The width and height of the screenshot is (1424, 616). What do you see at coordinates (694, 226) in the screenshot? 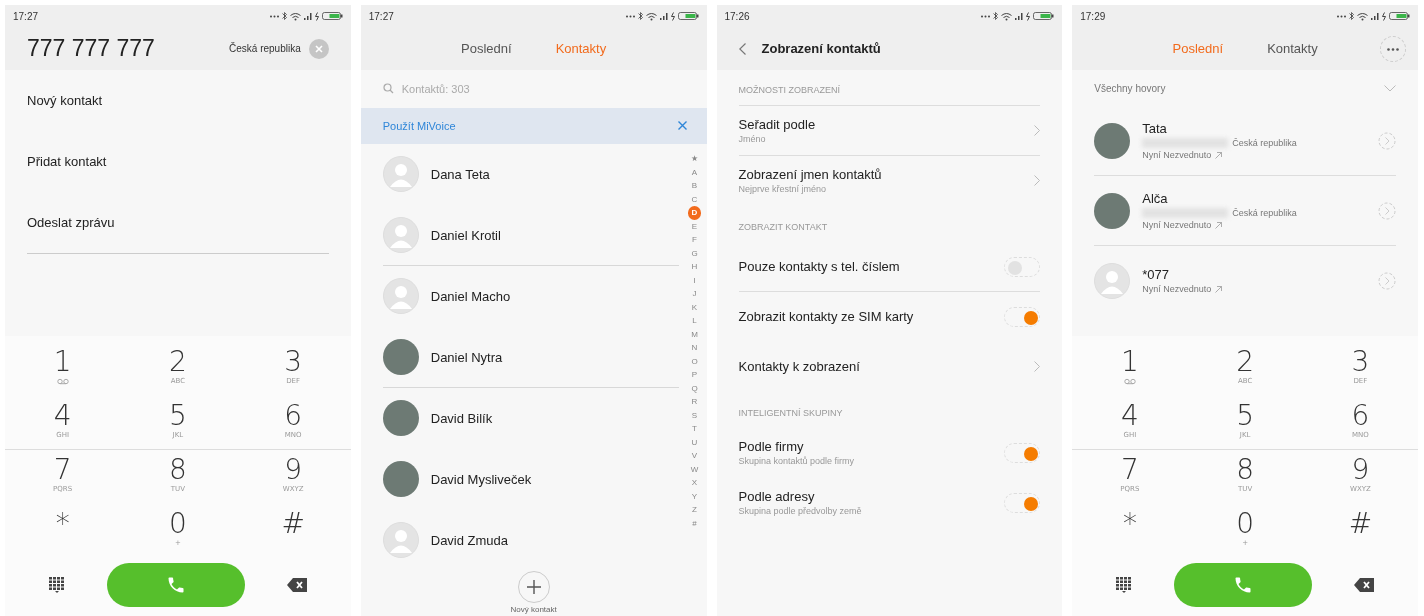
I see `index-letter: E` at bounding box center [694, 226].